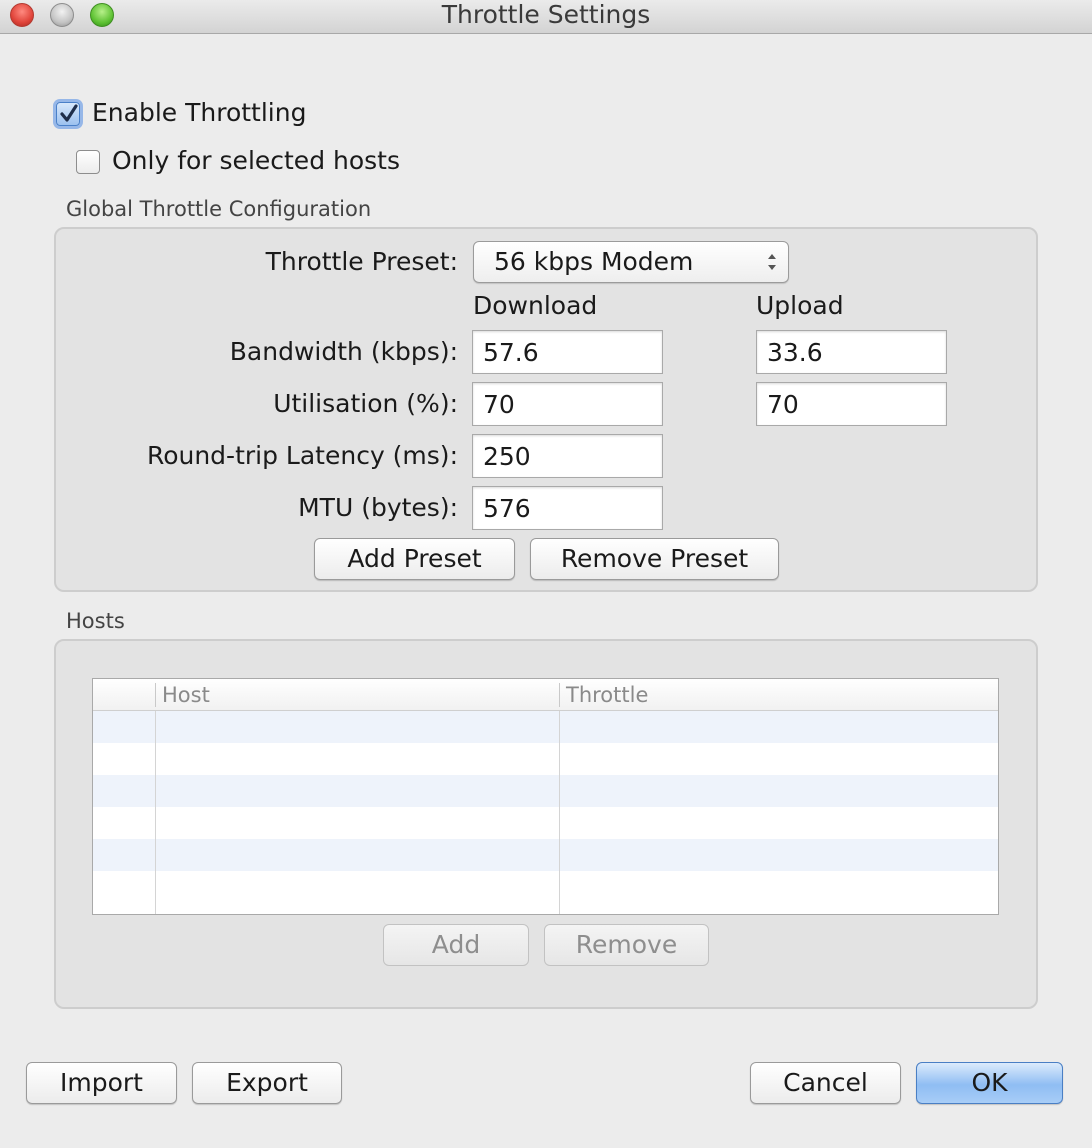  I want to click on utilisation-download-input, so click(567, 404).